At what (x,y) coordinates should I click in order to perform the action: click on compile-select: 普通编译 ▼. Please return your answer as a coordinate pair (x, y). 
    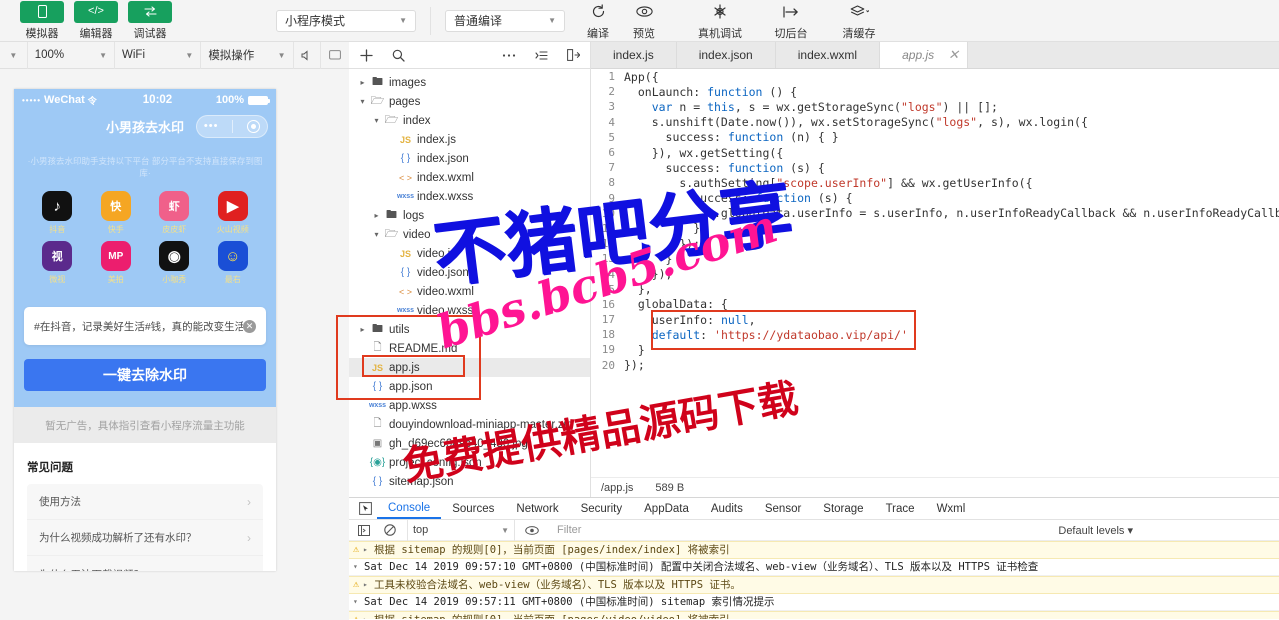
    Looking at the image, I should click on (505, 20).